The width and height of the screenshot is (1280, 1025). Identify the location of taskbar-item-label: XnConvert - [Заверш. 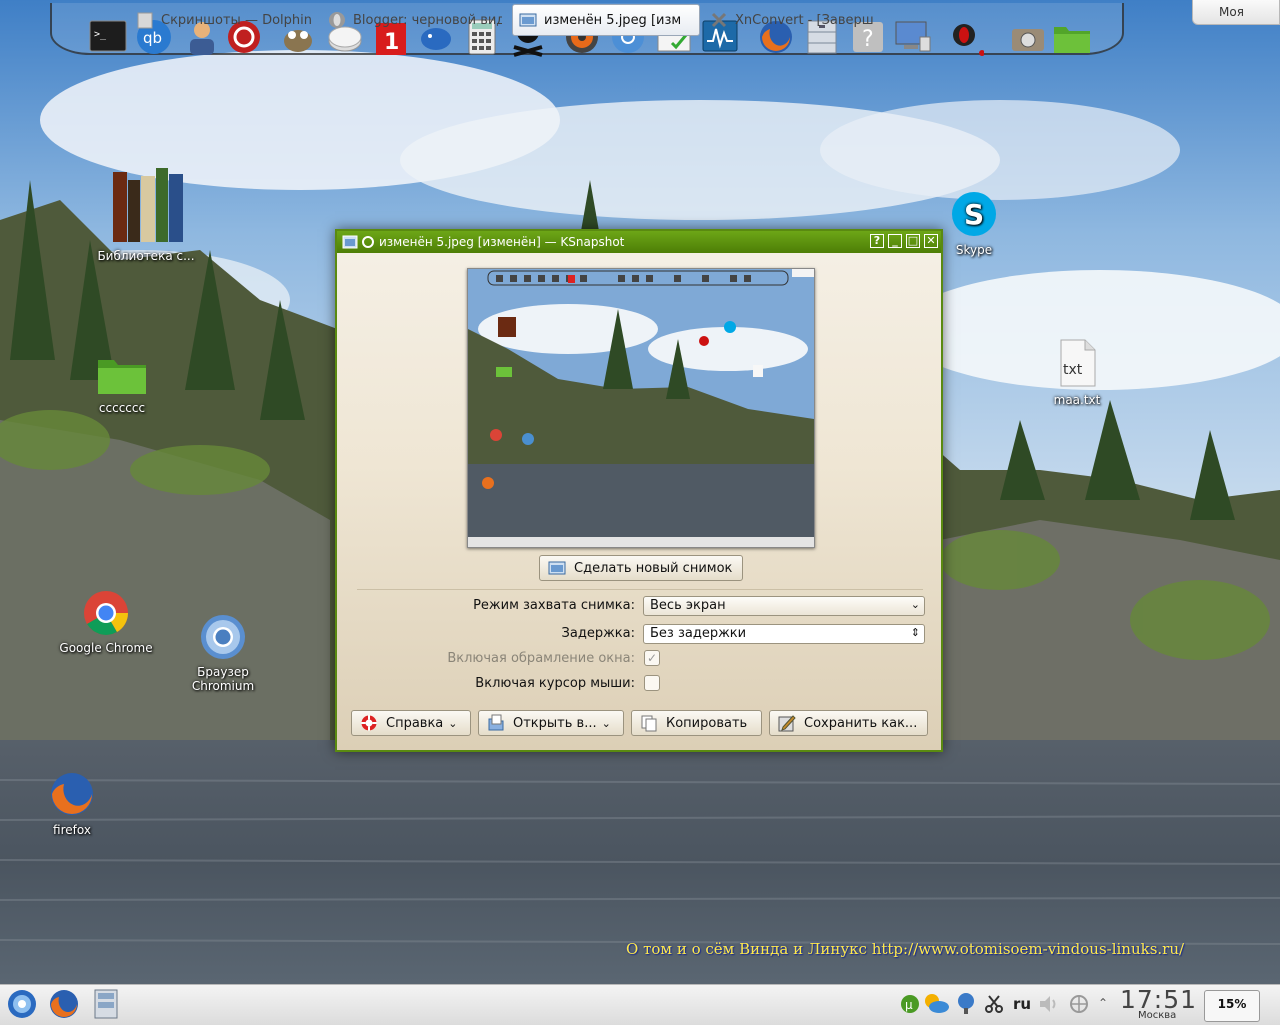
(804, 20).